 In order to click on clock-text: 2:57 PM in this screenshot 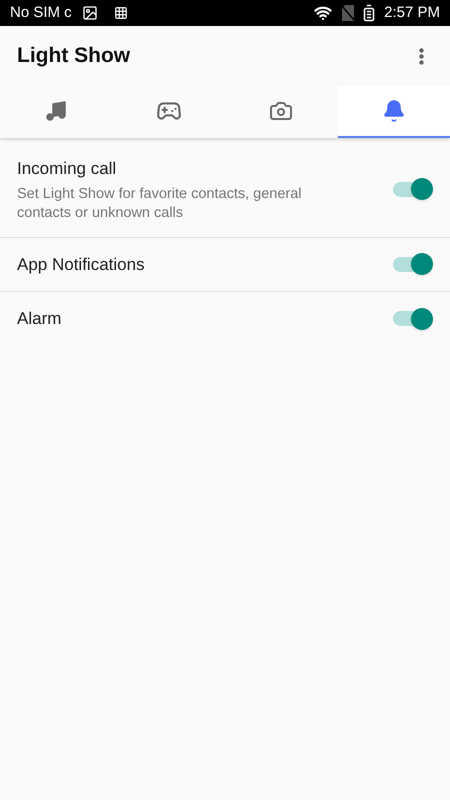, I will do `click(412, 12)`.